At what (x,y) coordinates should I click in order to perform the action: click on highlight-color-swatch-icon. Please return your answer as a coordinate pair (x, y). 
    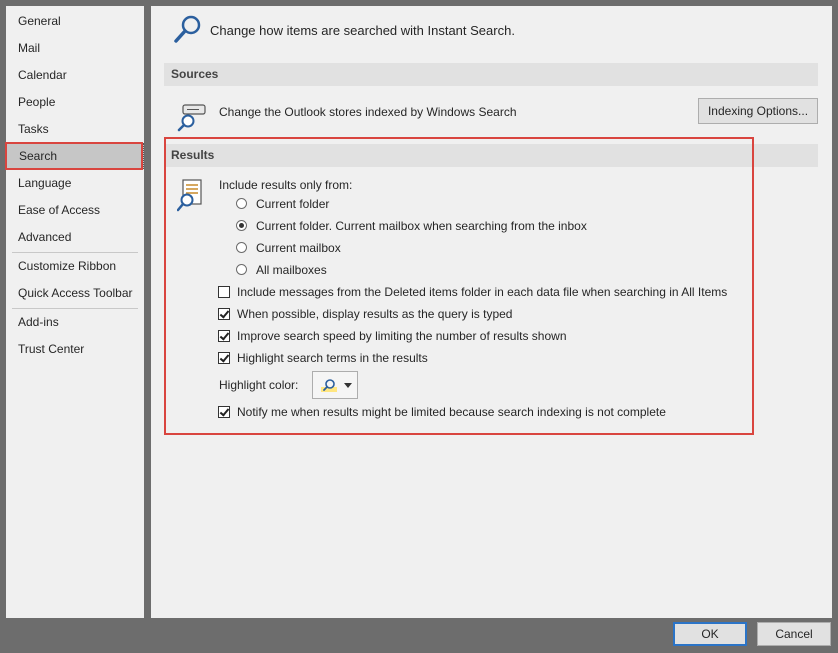
    Looking at the image, I should click on (329, 385).